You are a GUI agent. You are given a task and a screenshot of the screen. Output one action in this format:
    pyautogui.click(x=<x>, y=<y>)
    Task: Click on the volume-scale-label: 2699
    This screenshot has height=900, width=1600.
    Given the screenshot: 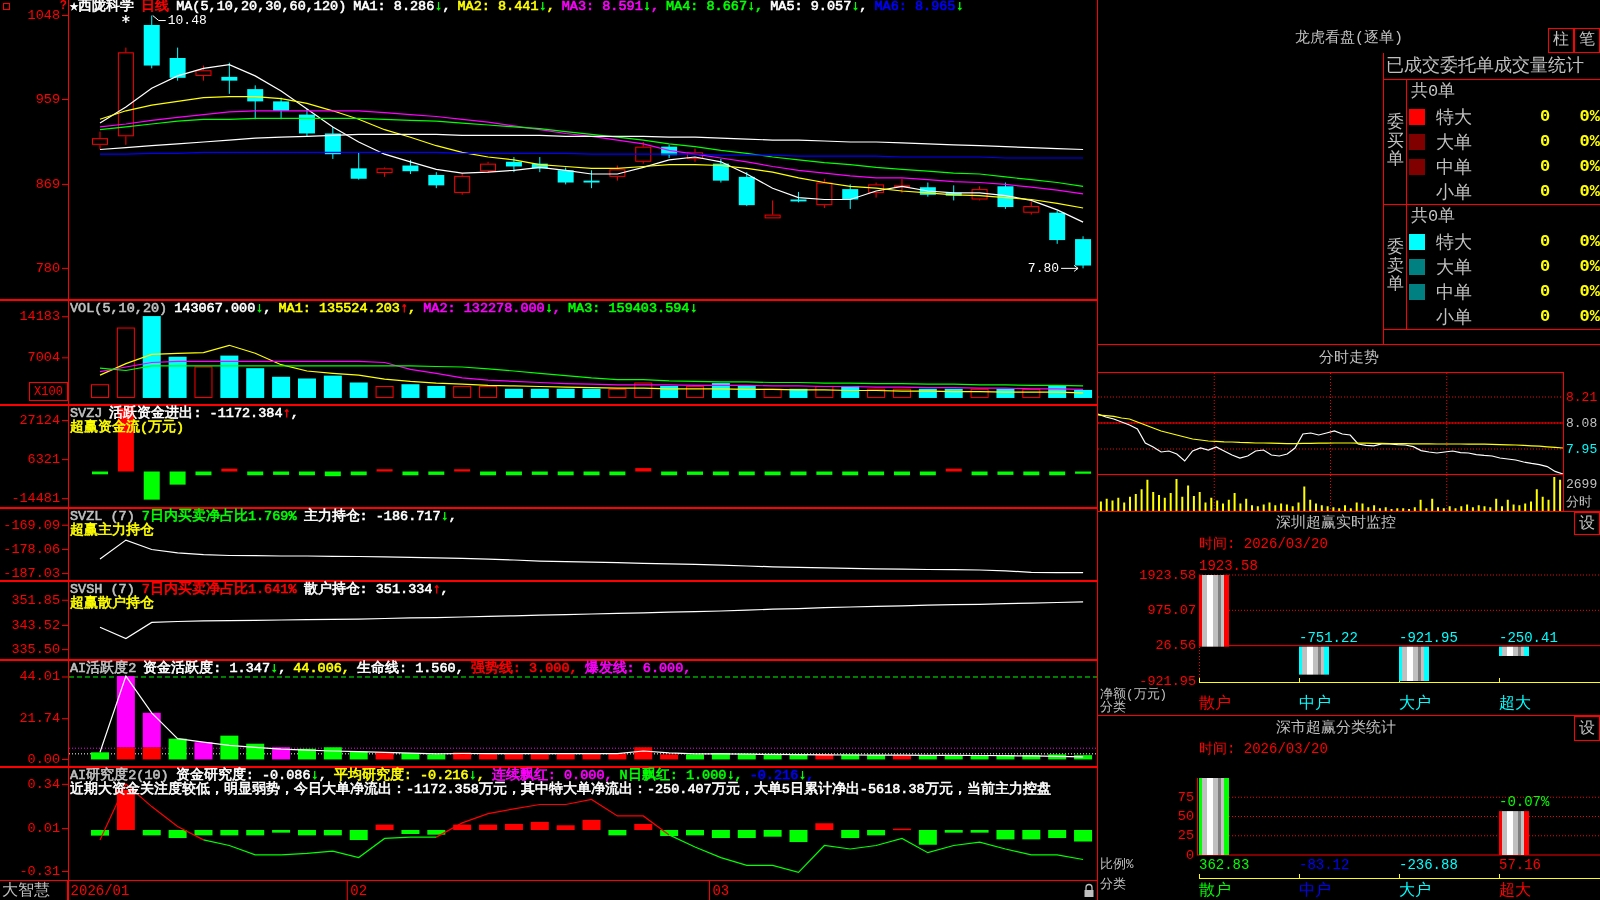 What is the action you would take?
    pyautogui.click(x=1582, y=484)
    